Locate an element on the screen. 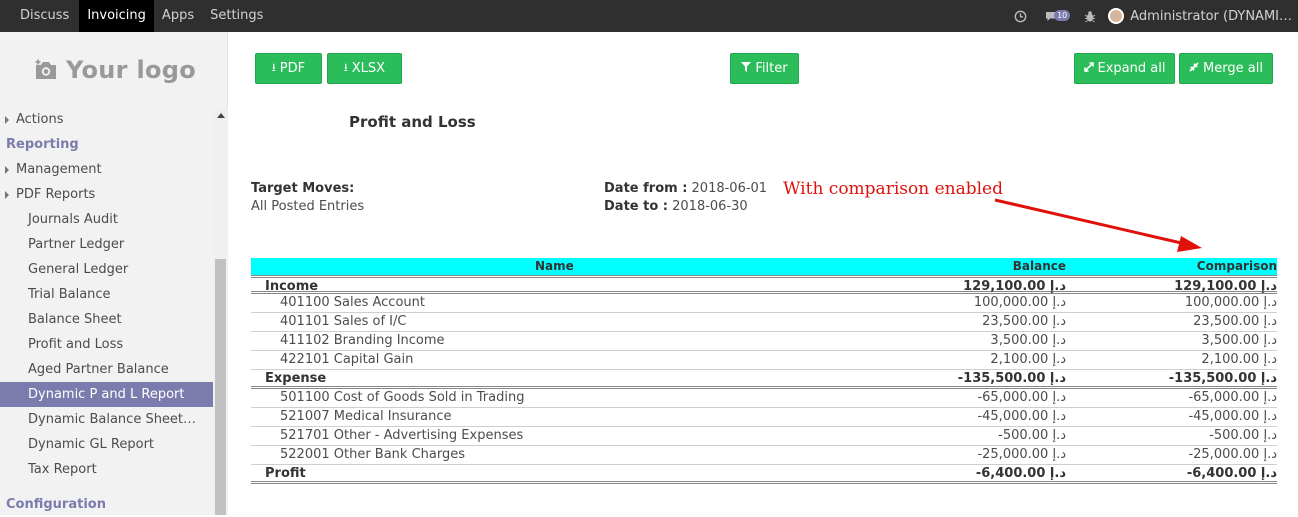 Image resolution: width=1298 pixels, height=517 pixels. sidebar-item-management: Management is located at coordinates (106, 169).